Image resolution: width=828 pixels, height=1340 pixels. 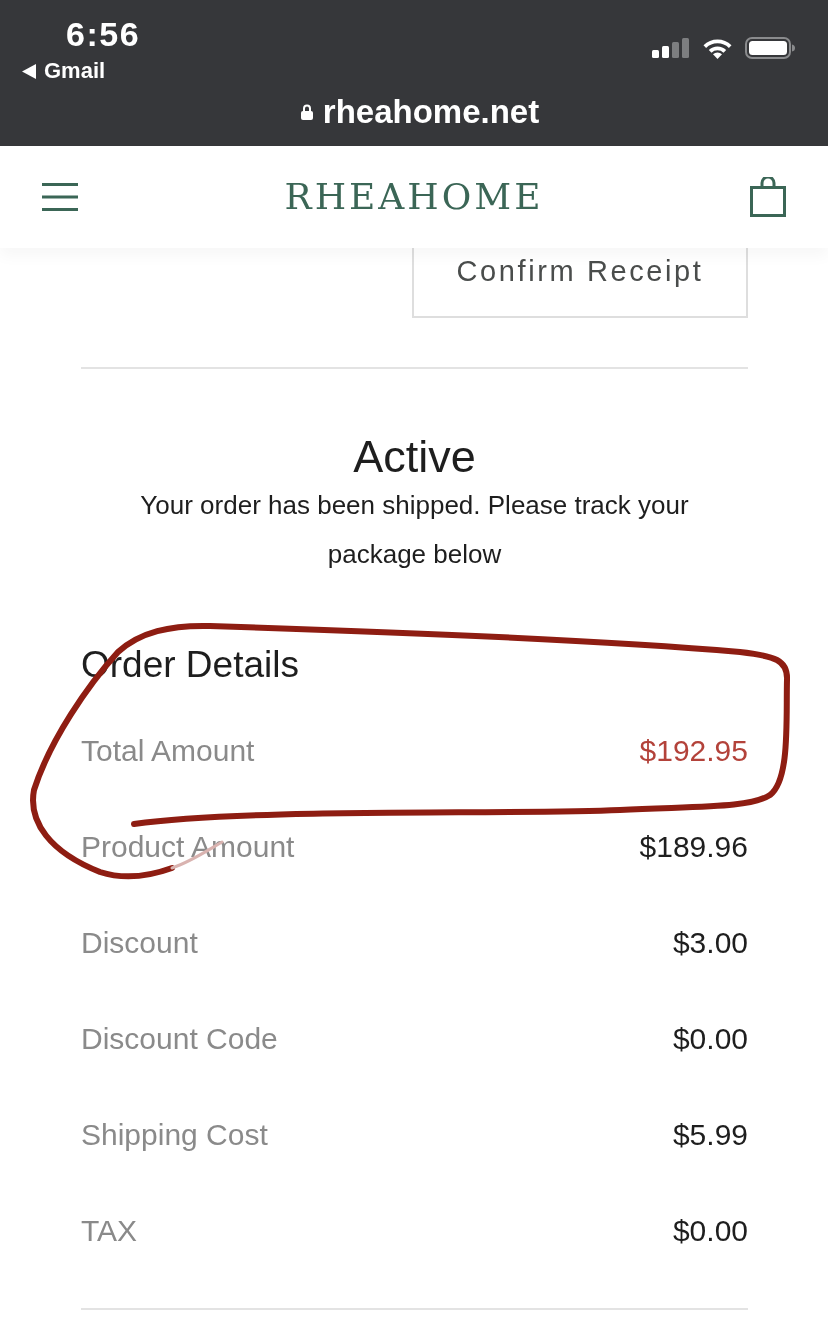 I want to click on order-status-title: Active, so click(x=414, y=457).